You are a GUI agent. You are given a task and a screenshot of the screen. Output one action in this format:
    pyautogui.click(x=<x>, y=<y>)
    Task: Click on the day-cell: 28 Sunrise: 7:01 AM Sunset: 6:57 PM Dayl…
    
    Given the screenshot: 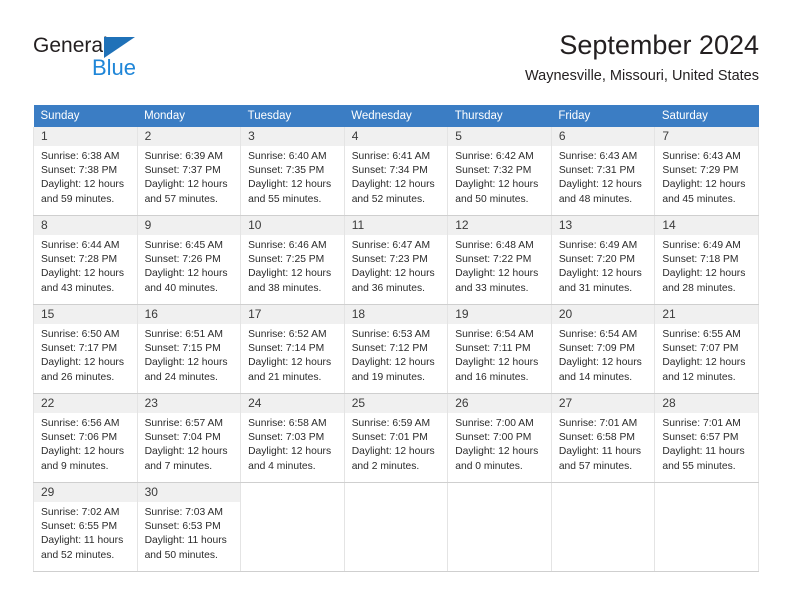 What is the action you would take?
    pyautogui.click(x=706, y=438)
    